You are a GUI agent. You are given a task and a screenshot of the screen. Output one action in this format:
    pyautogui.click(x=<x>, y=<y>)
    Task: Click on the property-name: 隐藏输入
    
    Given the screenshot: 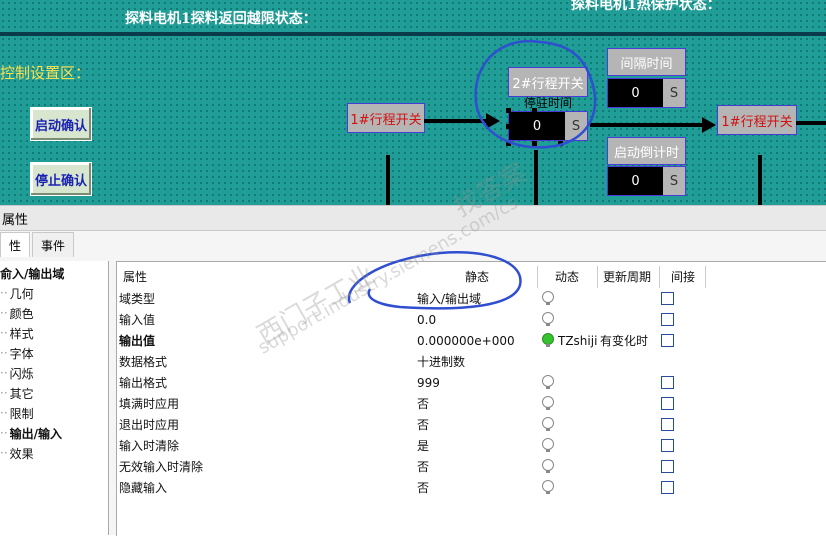 What is the action you would take?
    pyautogui.click(x=143, y=488)
    